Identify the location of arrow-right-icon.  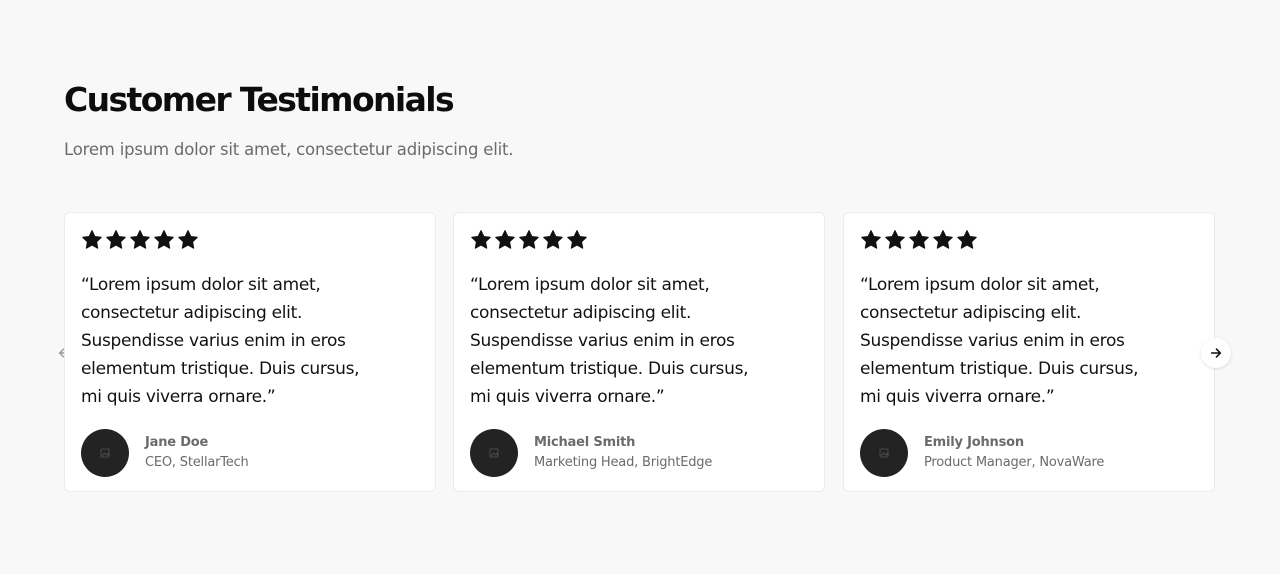
(1216, 353).